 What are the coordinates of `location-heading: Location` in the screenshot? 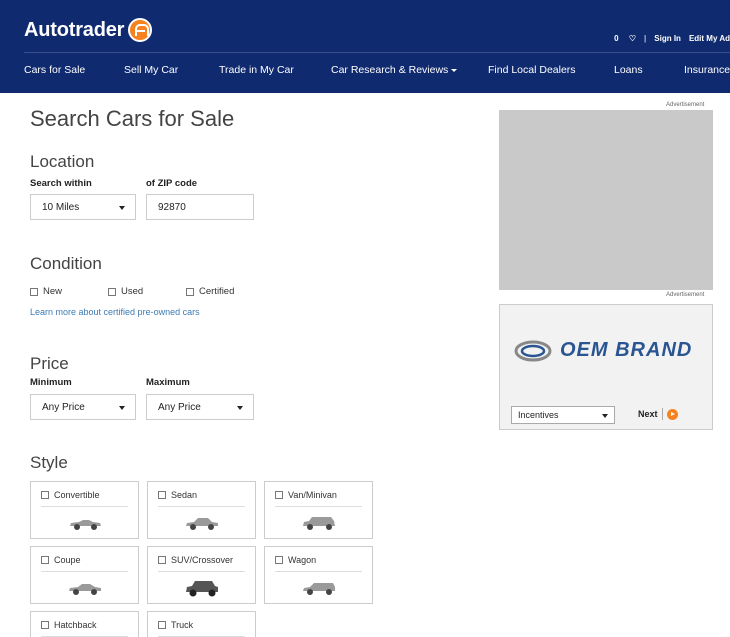 It's located at (62, 161).